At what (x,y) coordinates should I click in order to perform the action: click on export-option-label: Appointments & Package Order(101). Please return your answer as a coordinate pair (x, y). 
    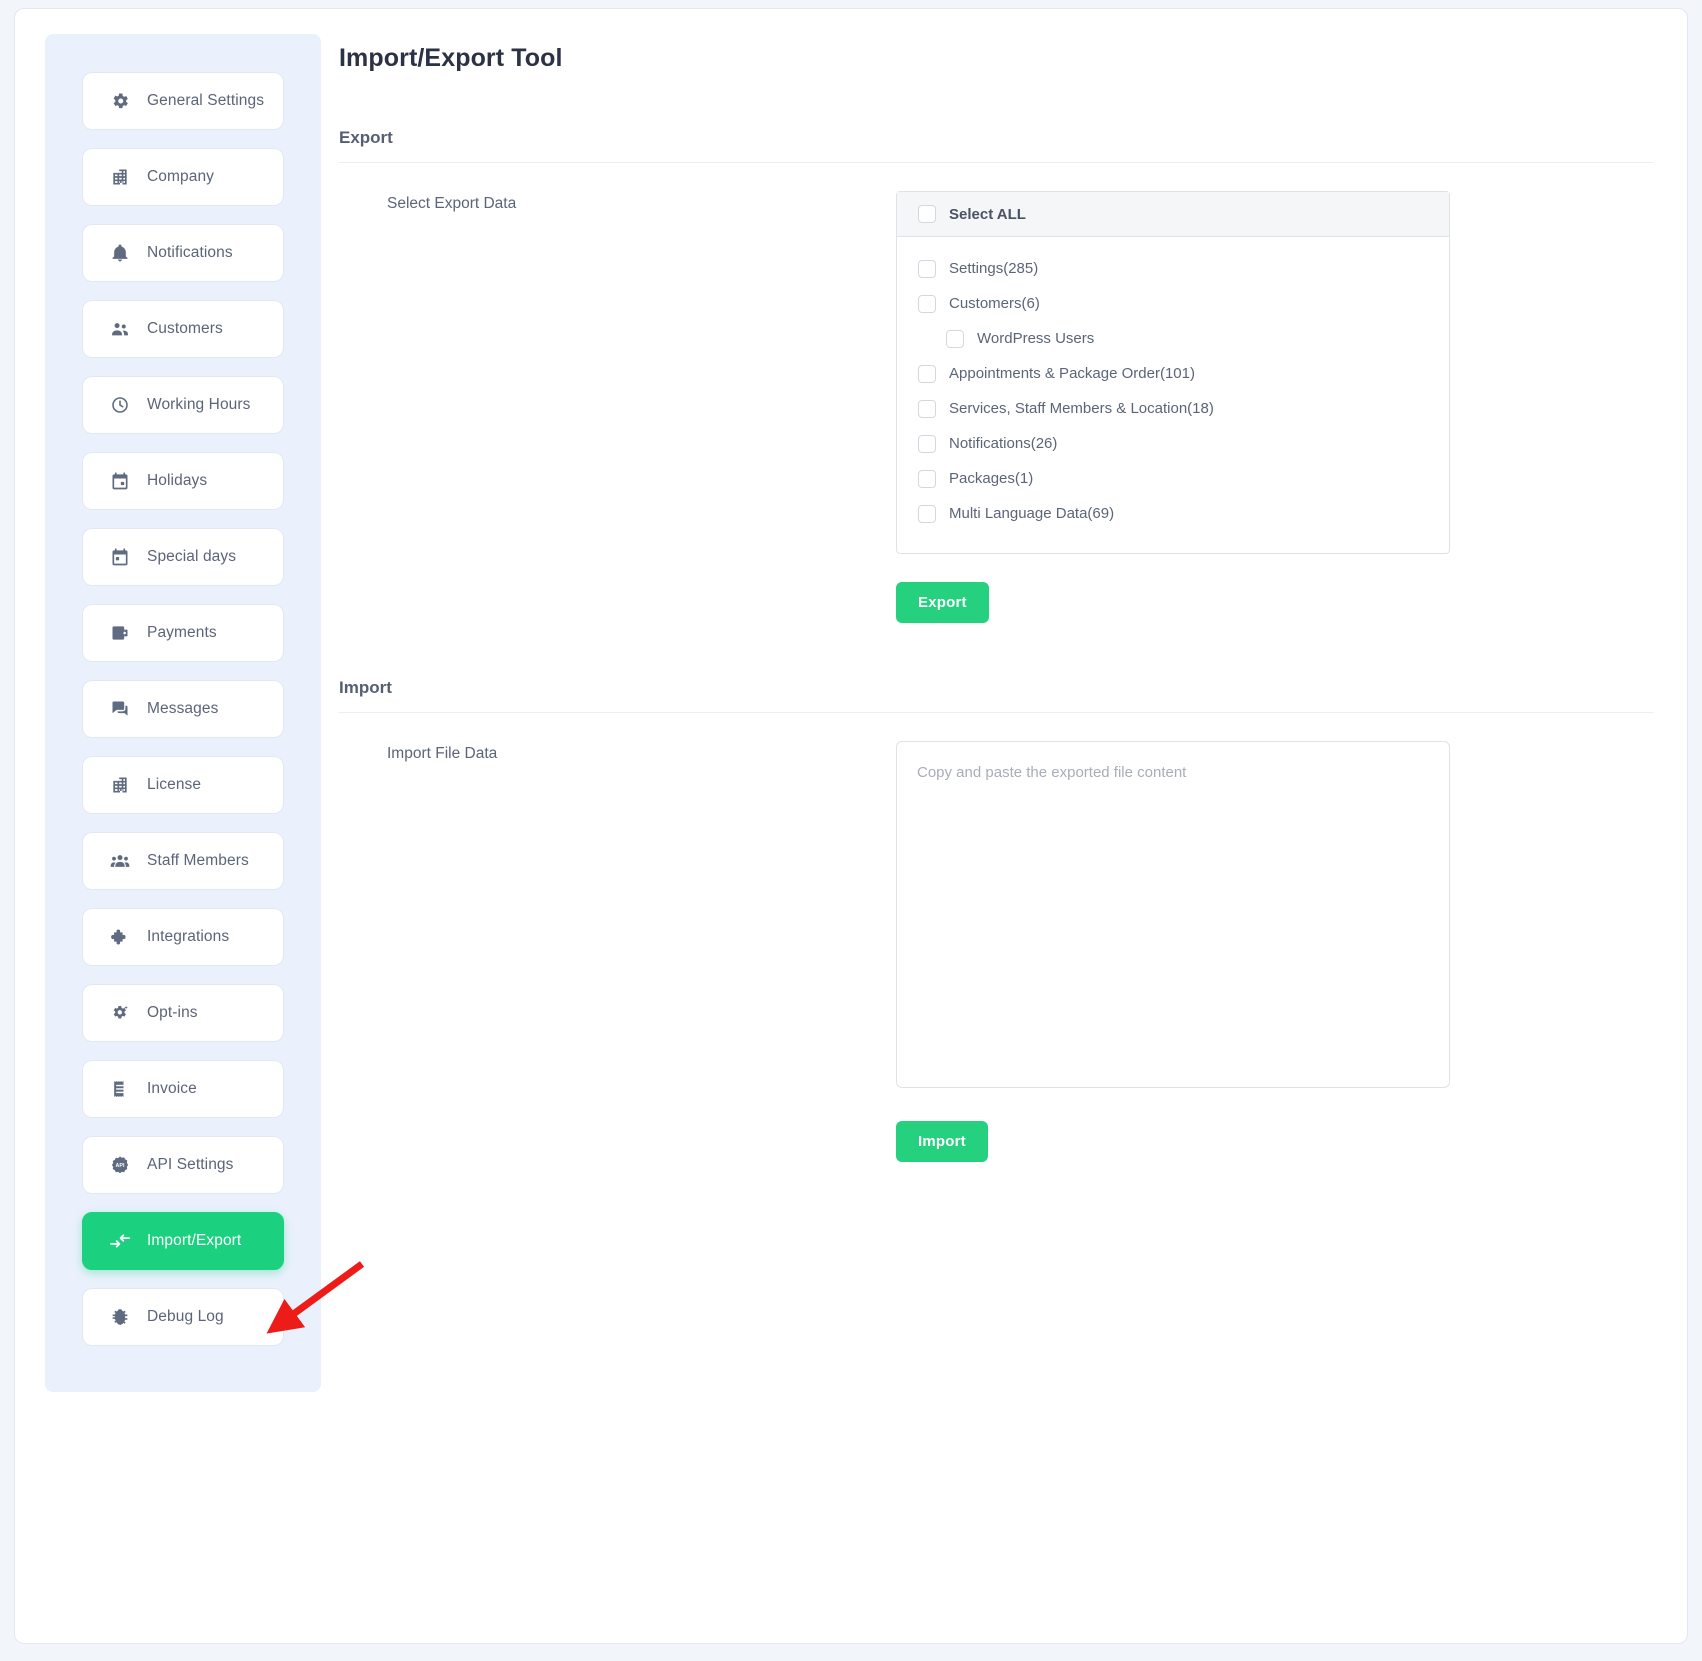
    Looking at the image, I should click on (1072, 373).